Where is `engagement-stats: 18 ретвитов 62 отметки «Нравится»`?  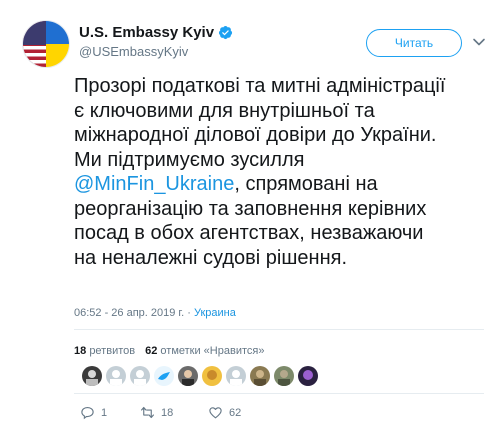 engagement-stats: 18 ретвитов 62 отметки «Нравится» is located at coordinates (169, 351).